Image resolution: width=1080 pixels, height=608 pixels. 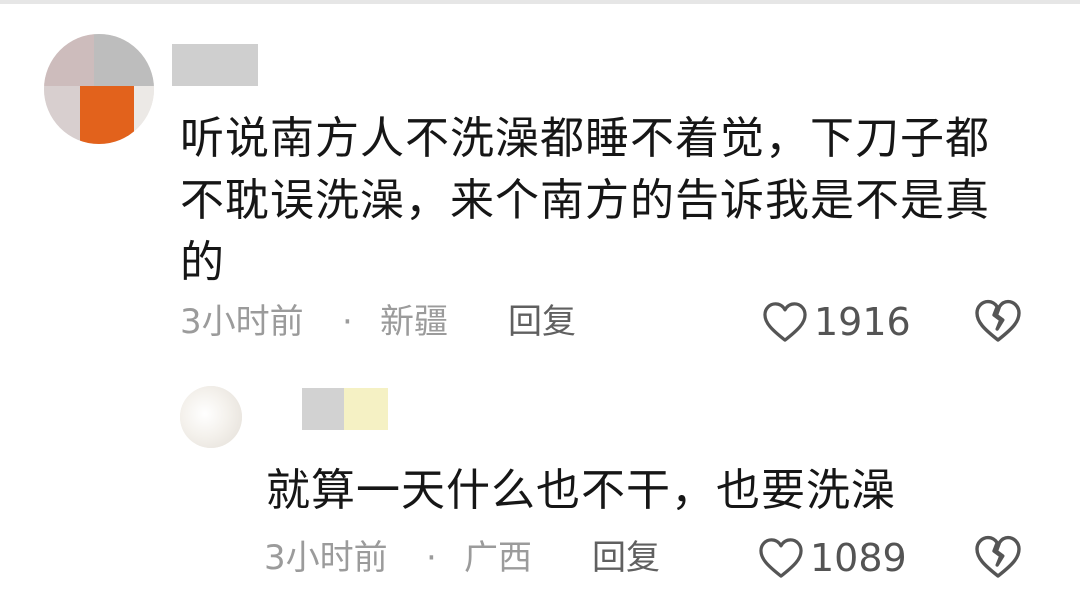 I want to click on like-count: 1916, so click(x=862, y=322).